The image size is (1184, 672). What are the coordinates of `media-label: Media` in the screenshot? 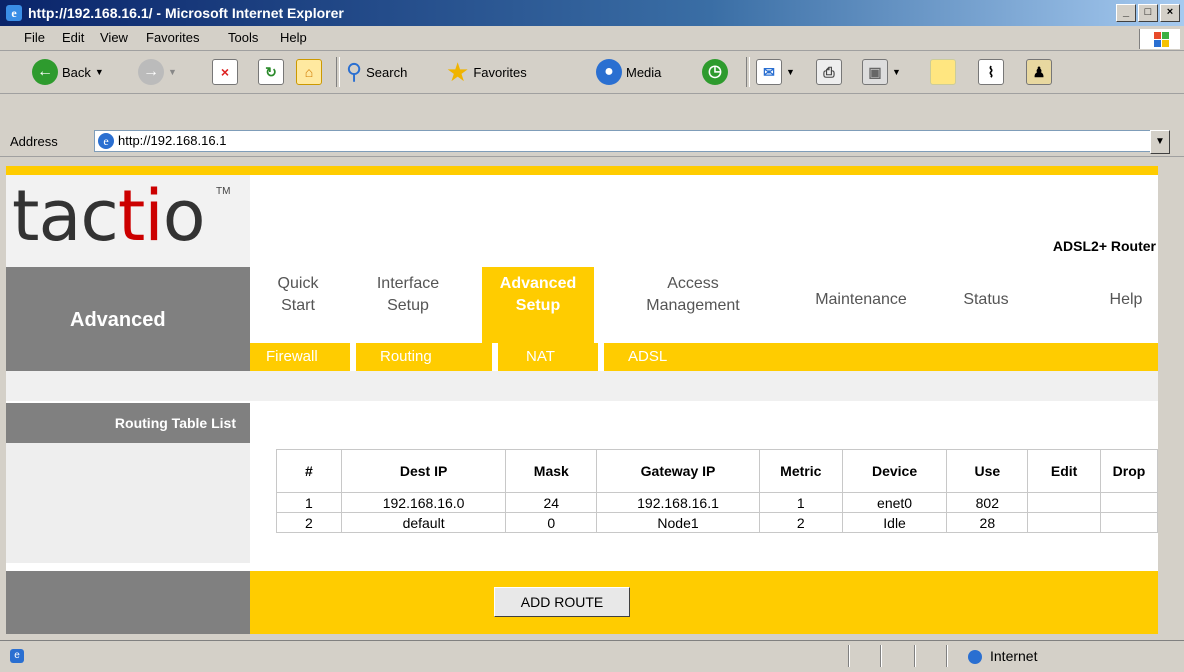 It's located at (644, 72).